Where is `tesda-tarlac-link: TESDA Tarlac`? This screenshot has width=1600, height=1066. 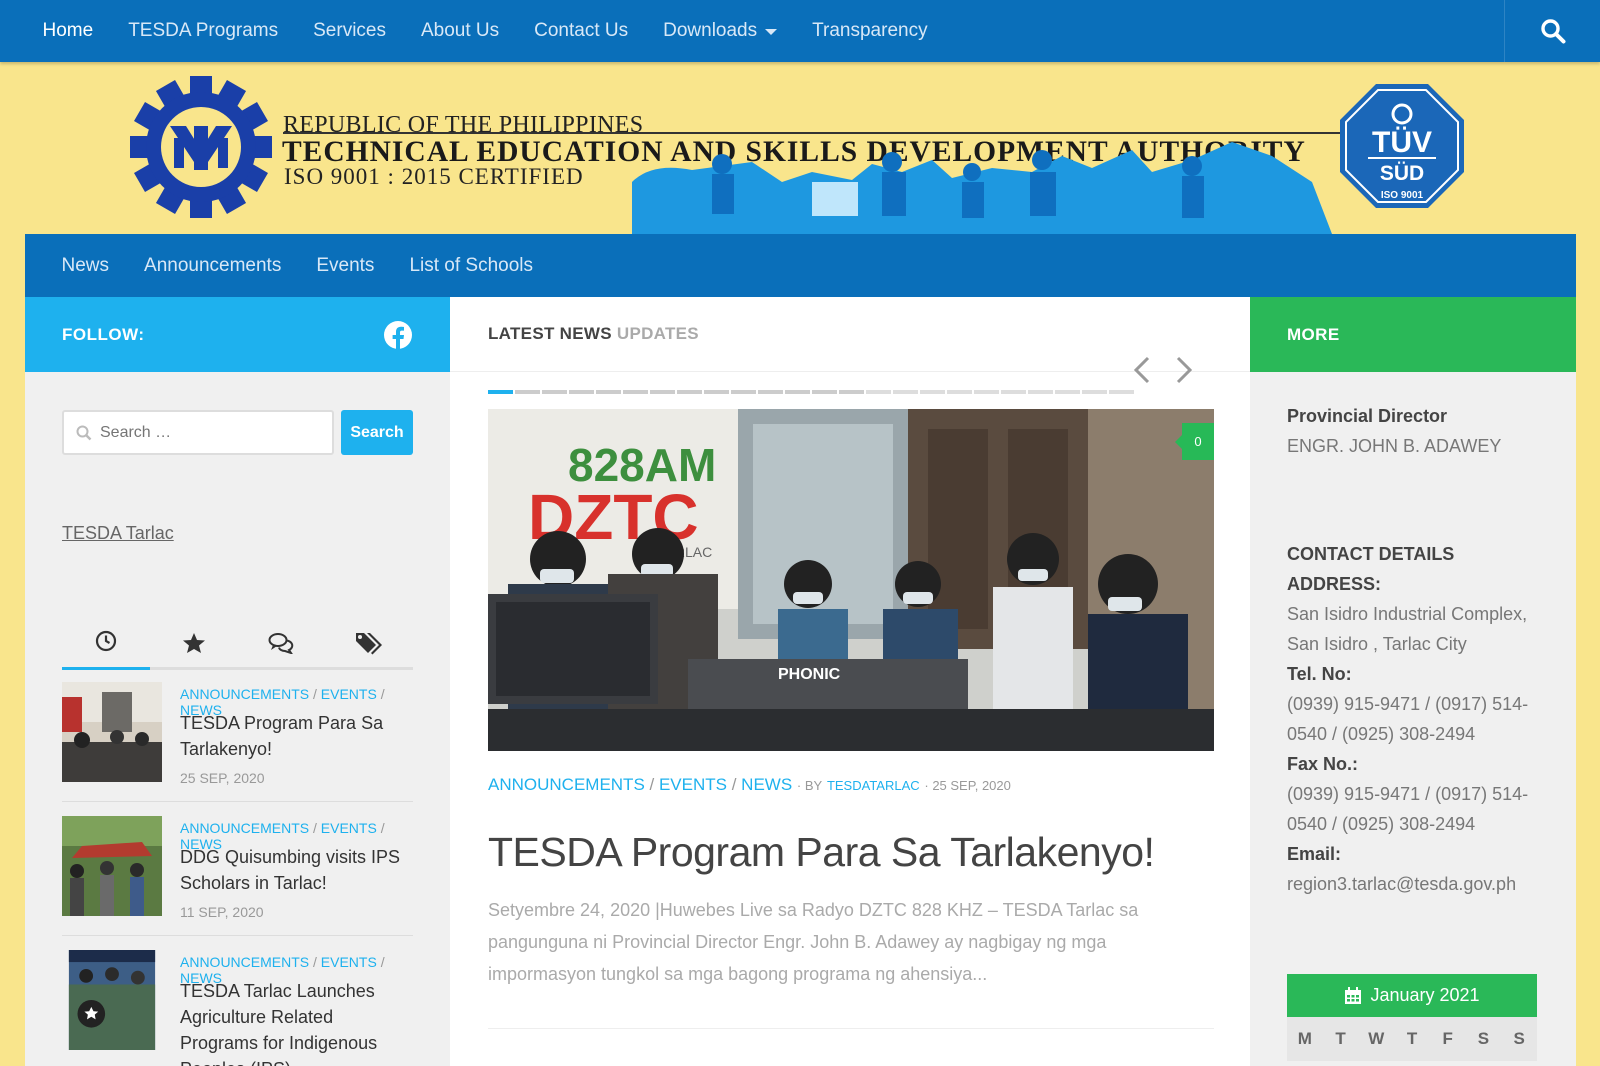
tesda-tarlac-link: TESDA Tarlac is located at coordinates (118, 533).